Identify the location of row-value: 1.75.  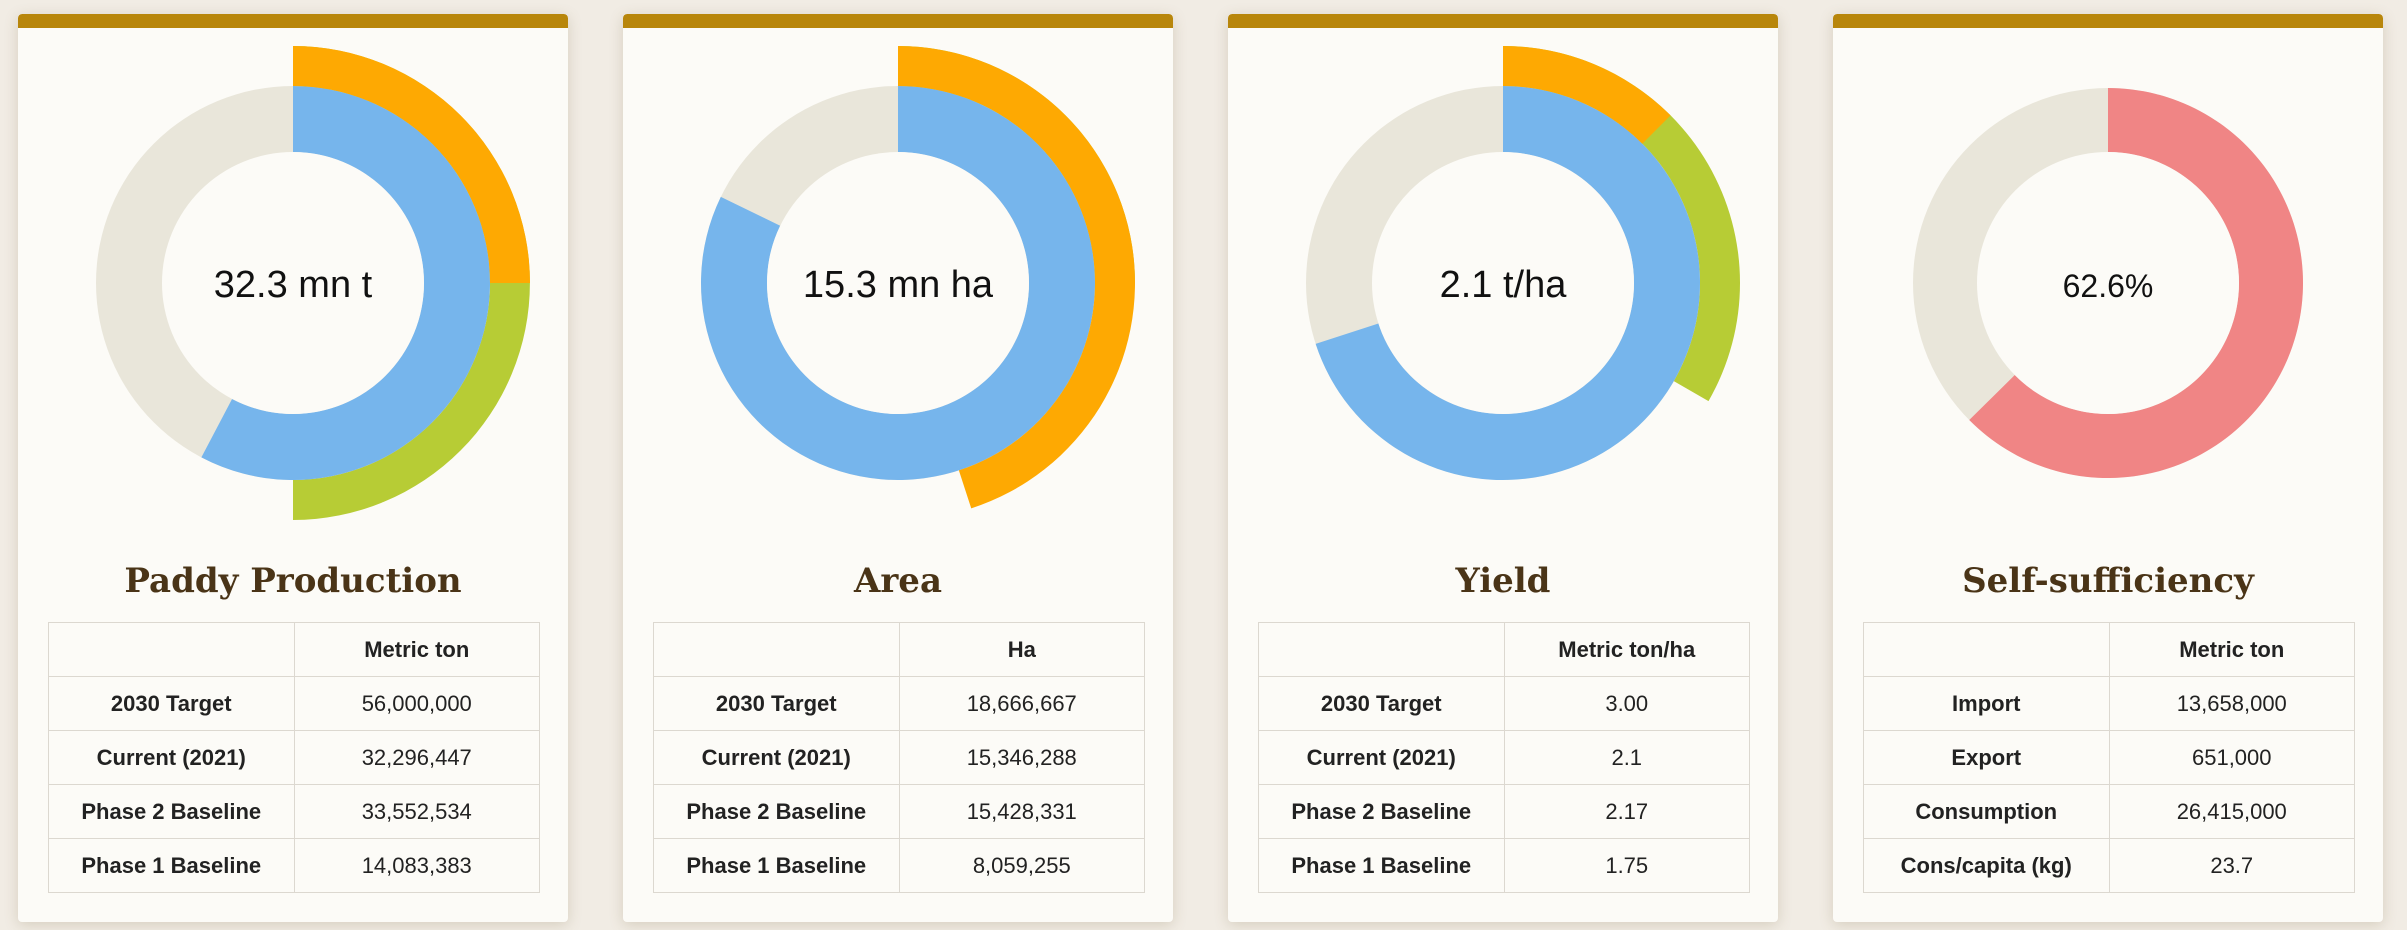
(1626, 865).